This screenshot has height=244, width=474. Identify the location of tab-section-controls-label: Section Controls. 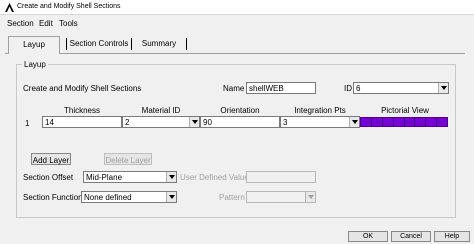
(99, 43).